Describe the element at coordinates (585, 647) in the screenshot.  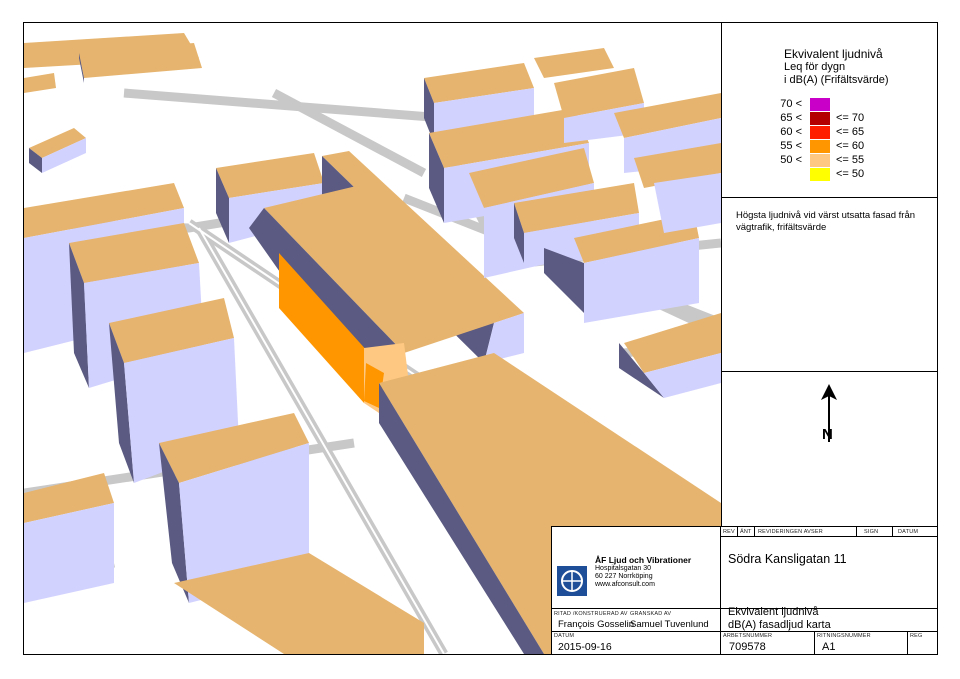
I see `drawing-date: 2015-09-16` at that location.